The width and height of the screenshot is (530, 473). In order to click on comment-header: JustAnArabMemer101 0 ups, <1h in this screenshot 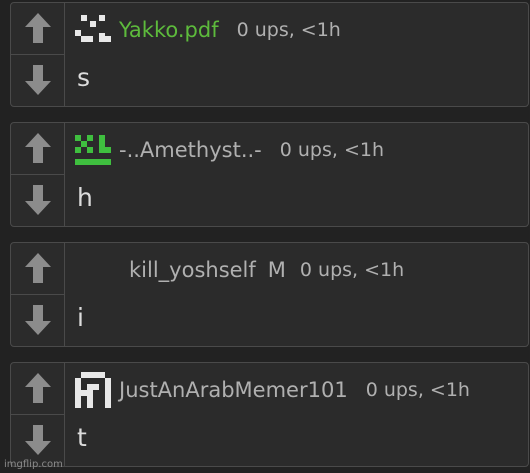, I will do `click(270, 390)`.